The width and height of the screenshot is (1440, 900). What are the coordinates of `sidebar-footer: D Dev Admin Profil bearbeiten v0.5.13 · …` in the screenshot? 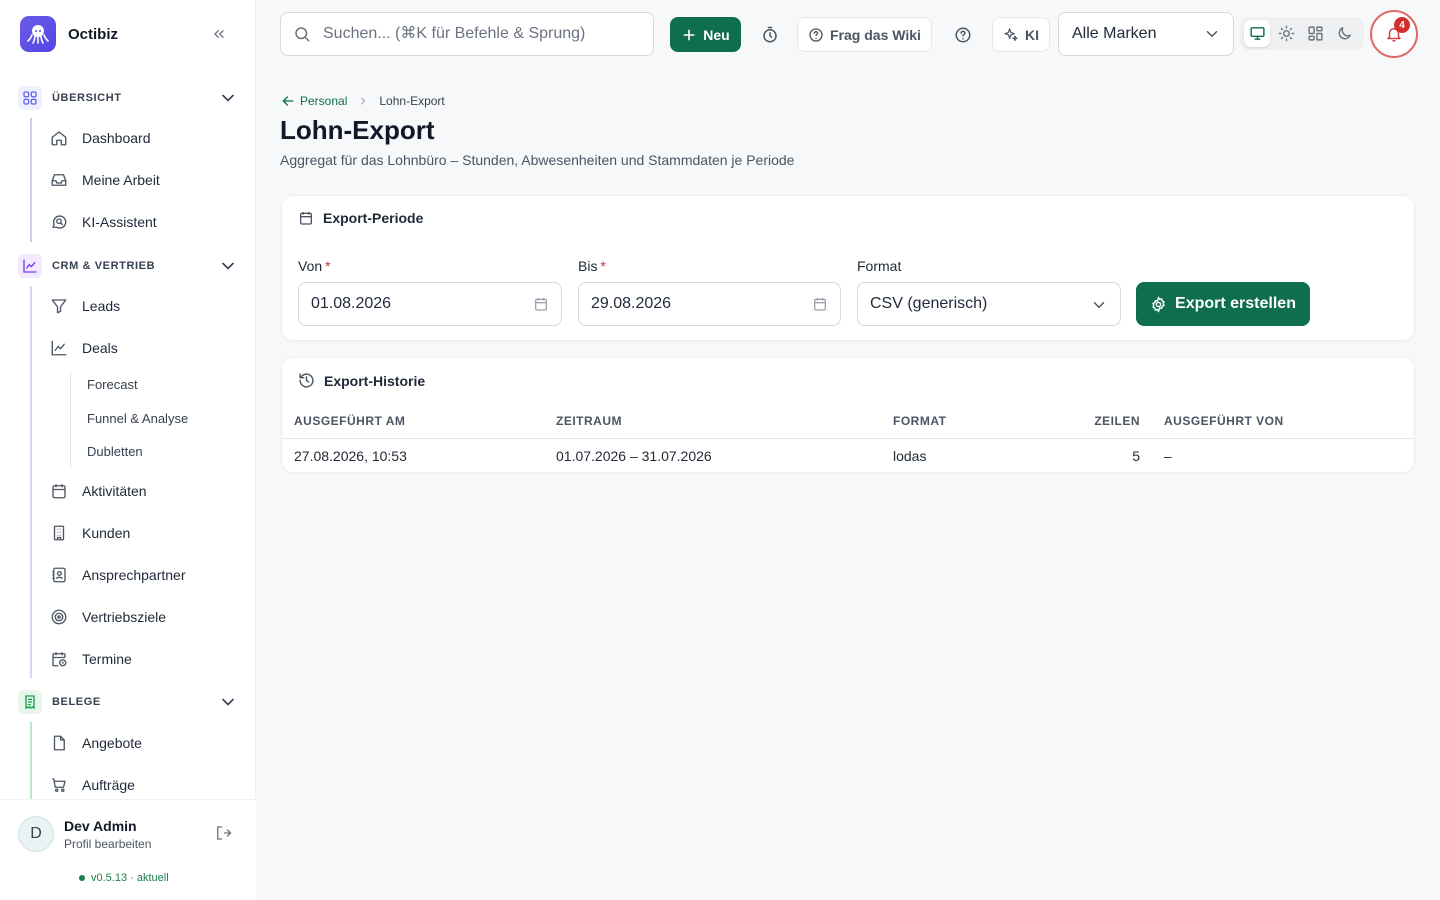 It's located at (128, 849).